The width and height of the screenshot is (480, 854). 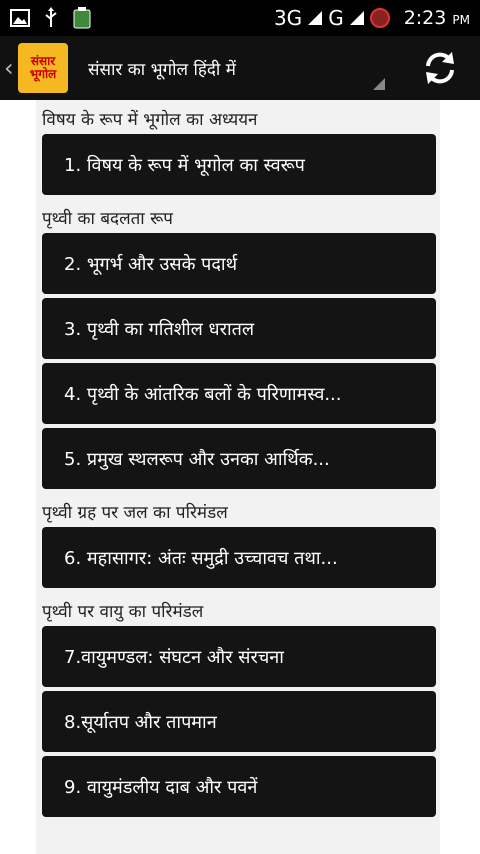 I want to click on network-3g-label: 3G, so click(x=288, y=18).